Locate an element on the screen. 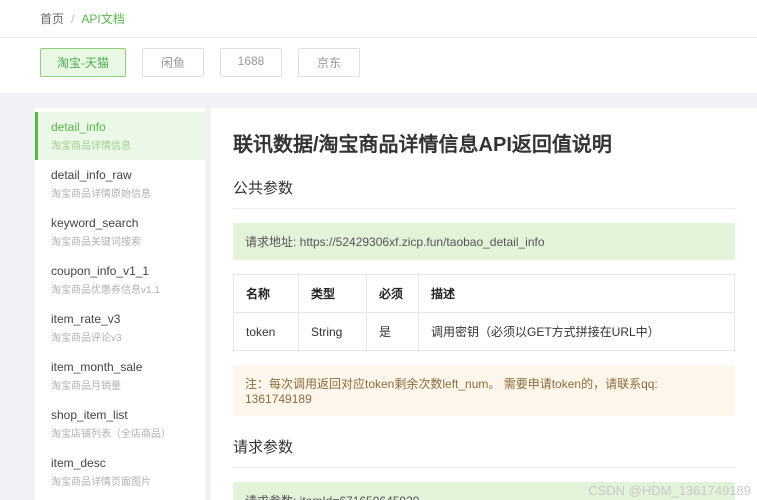 This screenshot has height=500, width=757. sidebar-item-desc: 淘宝商品关键词搜索 is located at coordinates (96, 242).